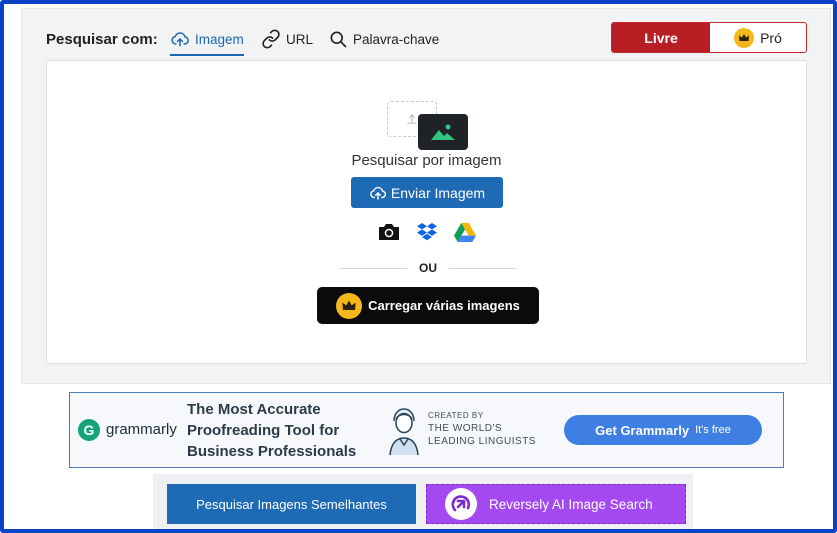  I want to click on plan-toggle: Livre Pró, so click(709, 37).